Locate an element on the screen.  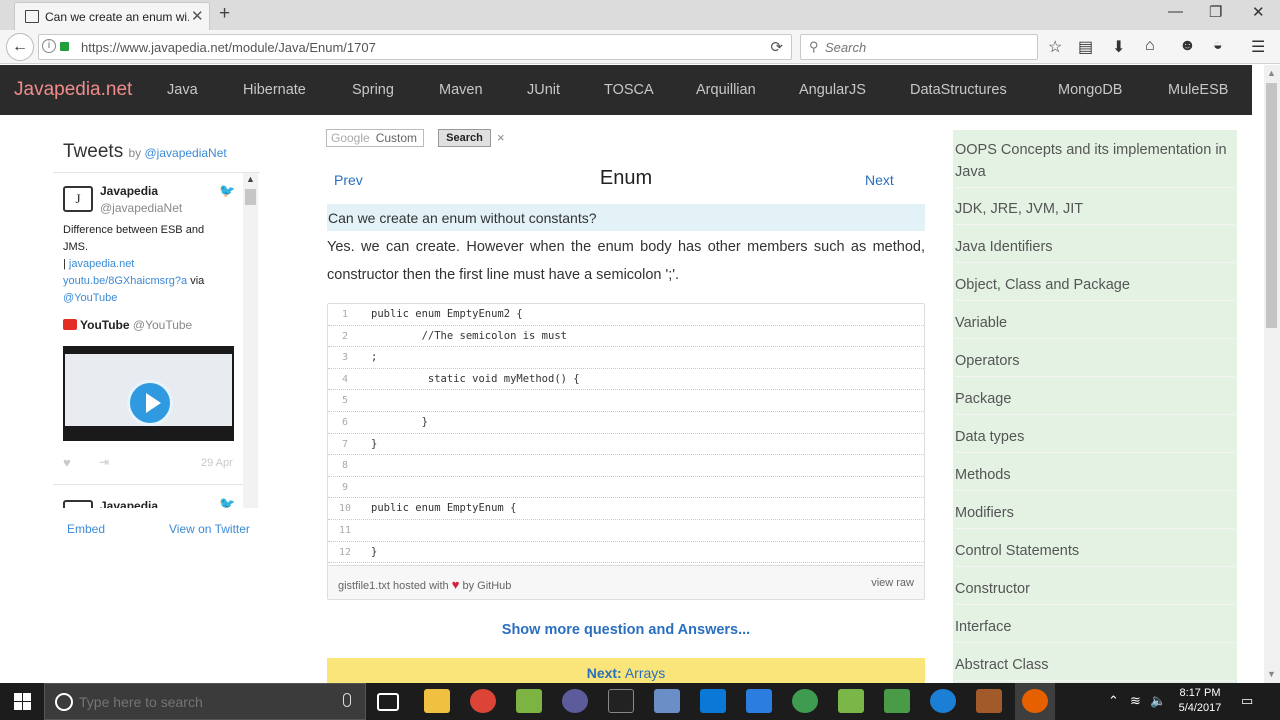
github-link: by GitHub is located at coordinates (485, 586).